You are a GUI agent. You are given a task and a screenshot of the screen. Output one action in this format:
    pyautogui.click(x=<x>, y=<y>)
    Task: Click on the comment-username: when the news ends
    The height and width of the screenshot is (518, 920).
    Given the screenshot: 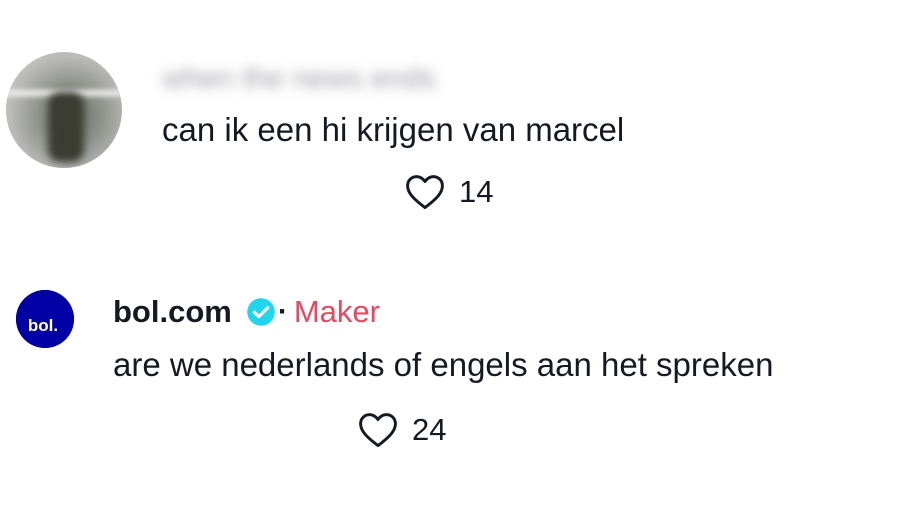 What is the action you would take?
    pyautogui.click(x=299, y=79)
    